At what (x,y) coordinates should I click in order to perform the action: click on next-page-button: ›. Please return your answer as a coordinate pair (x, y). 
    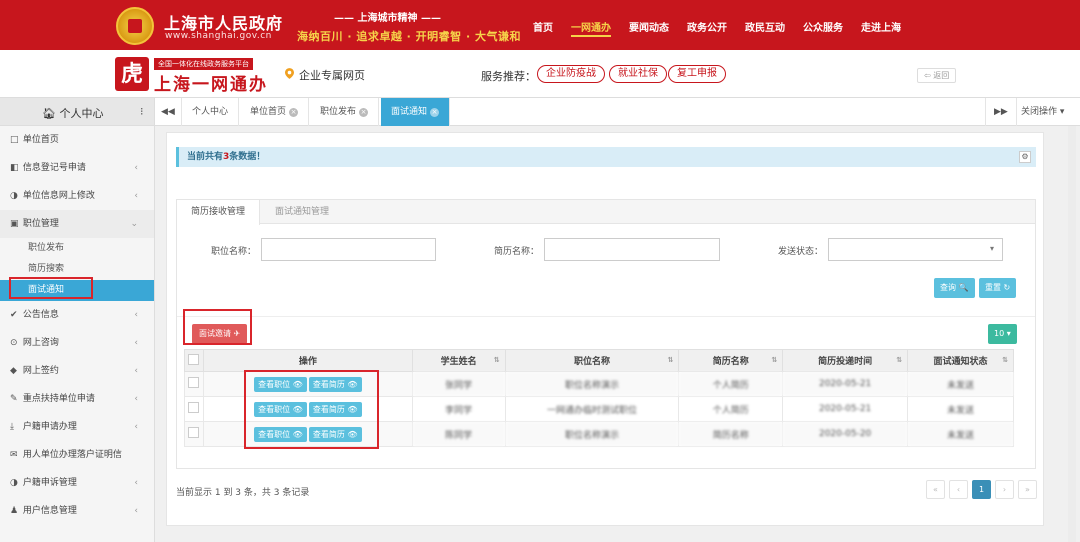
    Looking at the image, I should click on (1004, 489).